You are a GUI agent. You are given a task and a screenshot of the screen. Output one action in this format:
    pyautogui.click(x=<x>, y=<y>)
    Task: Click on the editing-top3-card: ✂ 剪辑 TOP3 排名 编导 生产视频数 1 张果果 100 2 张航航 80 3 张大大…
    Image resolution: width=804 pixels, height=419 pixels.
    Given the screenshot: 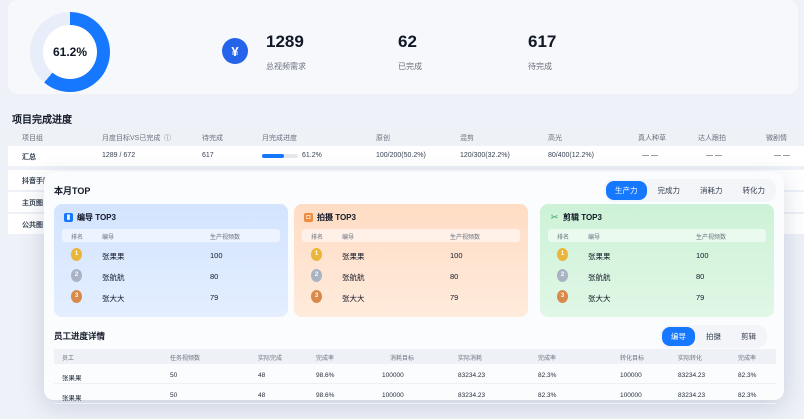 What is the action you would take?
    pyautogui.click(x=657, y=260)
    